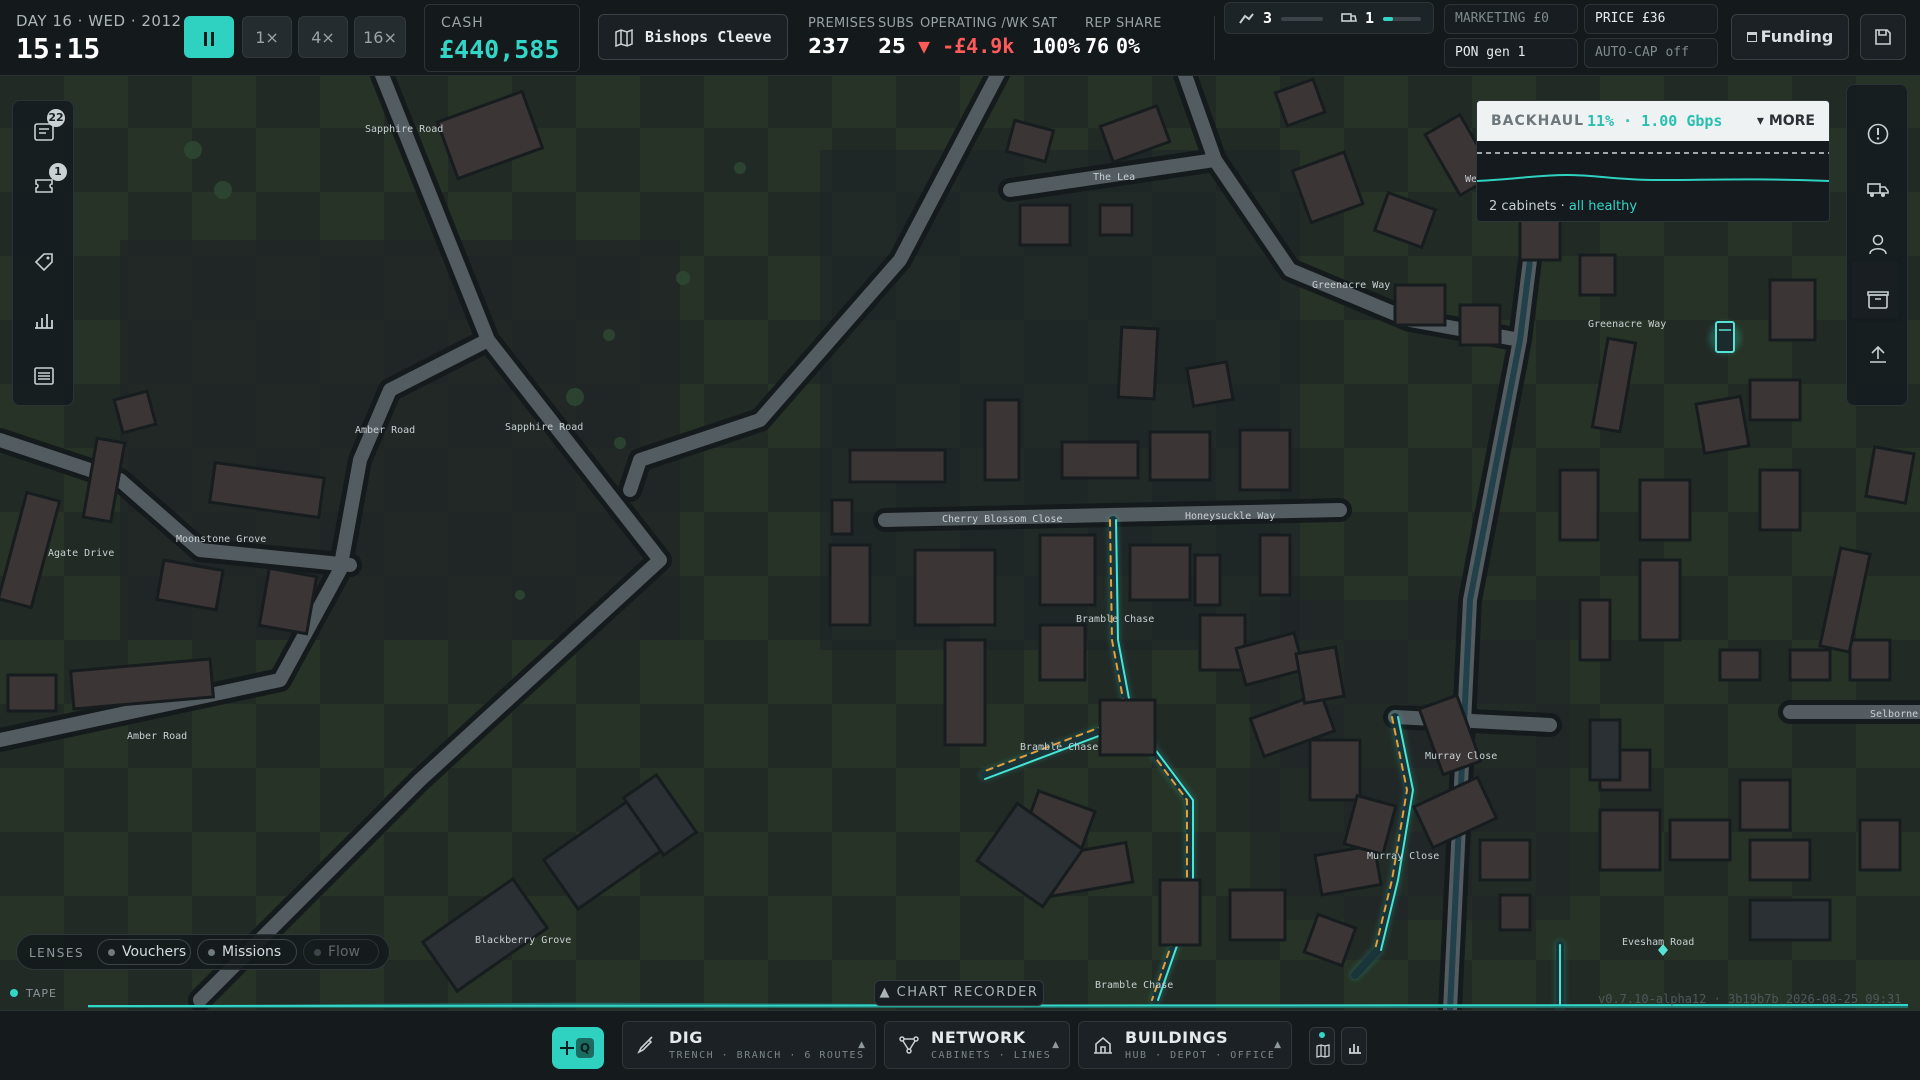 Image resolution: width=1920 pixels, height=1080 pixels. Describe the element at coordinates (1751, 37) in the screenshot. I see `bank-icon` at that location.